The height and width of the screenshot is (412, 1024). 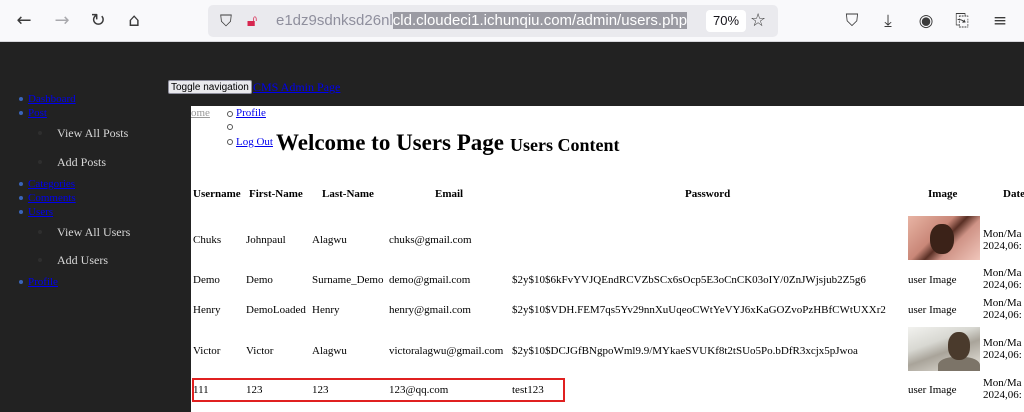 What do you see at coordinates (62, 21) in the screenshot?
I see `forward-arrow-icon: →` at bounding box center [62, 21].